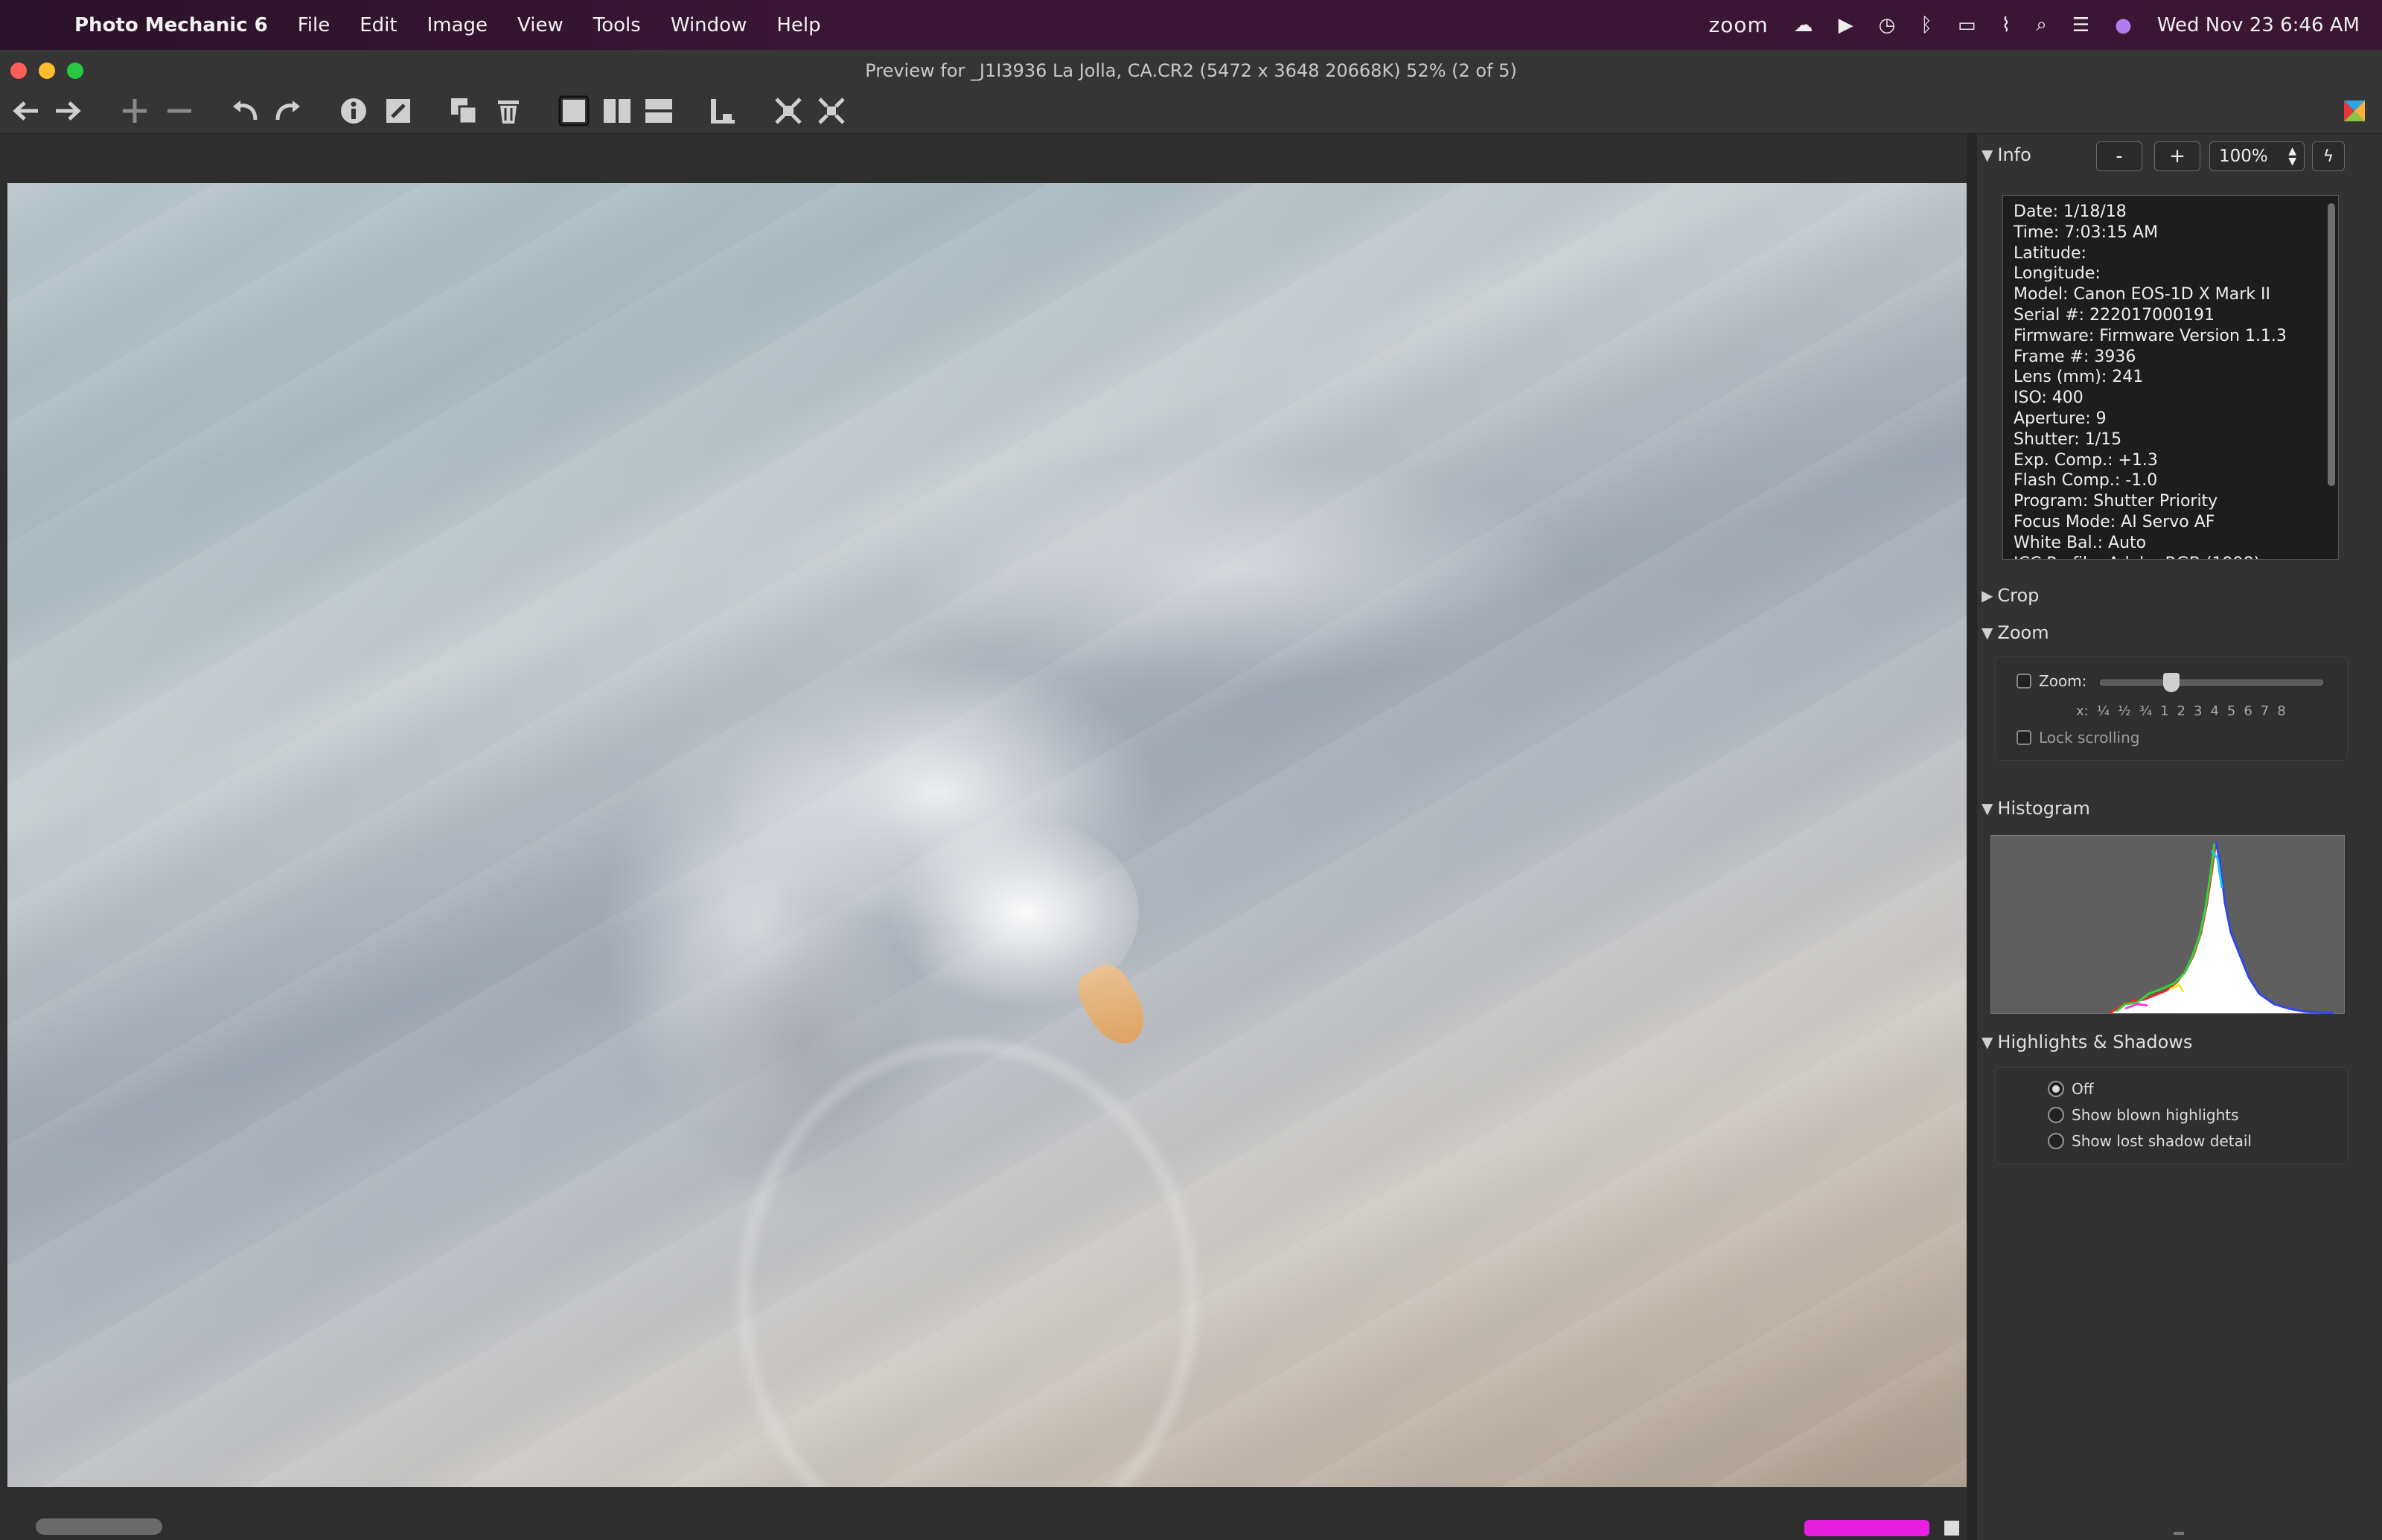 The width and height of the screenshot is (2382, 1540). What do you see at coordinates (68, 111) in the screenshot?
I see `forward-arrow-icon` at bounding box center [68, 111].